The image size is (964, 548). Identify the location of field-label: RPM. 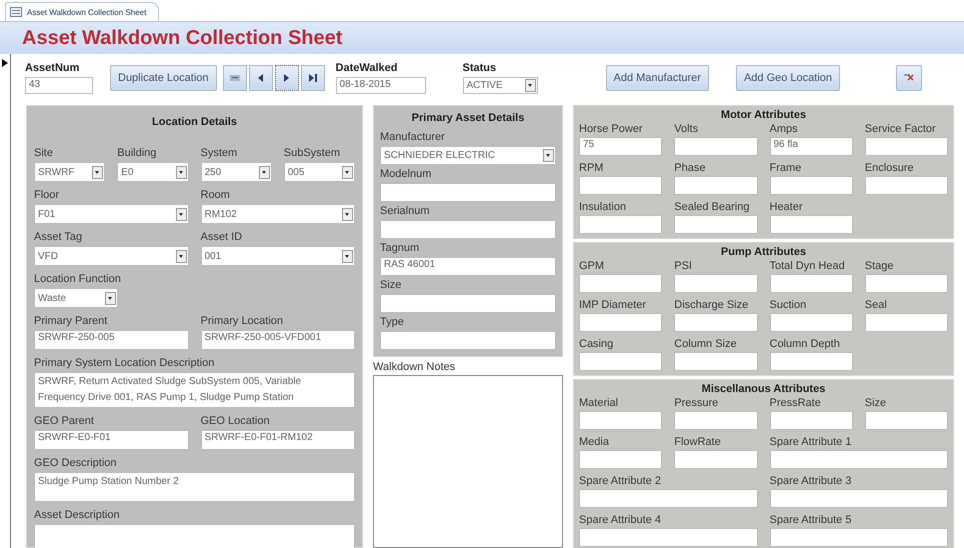
(591, 168).